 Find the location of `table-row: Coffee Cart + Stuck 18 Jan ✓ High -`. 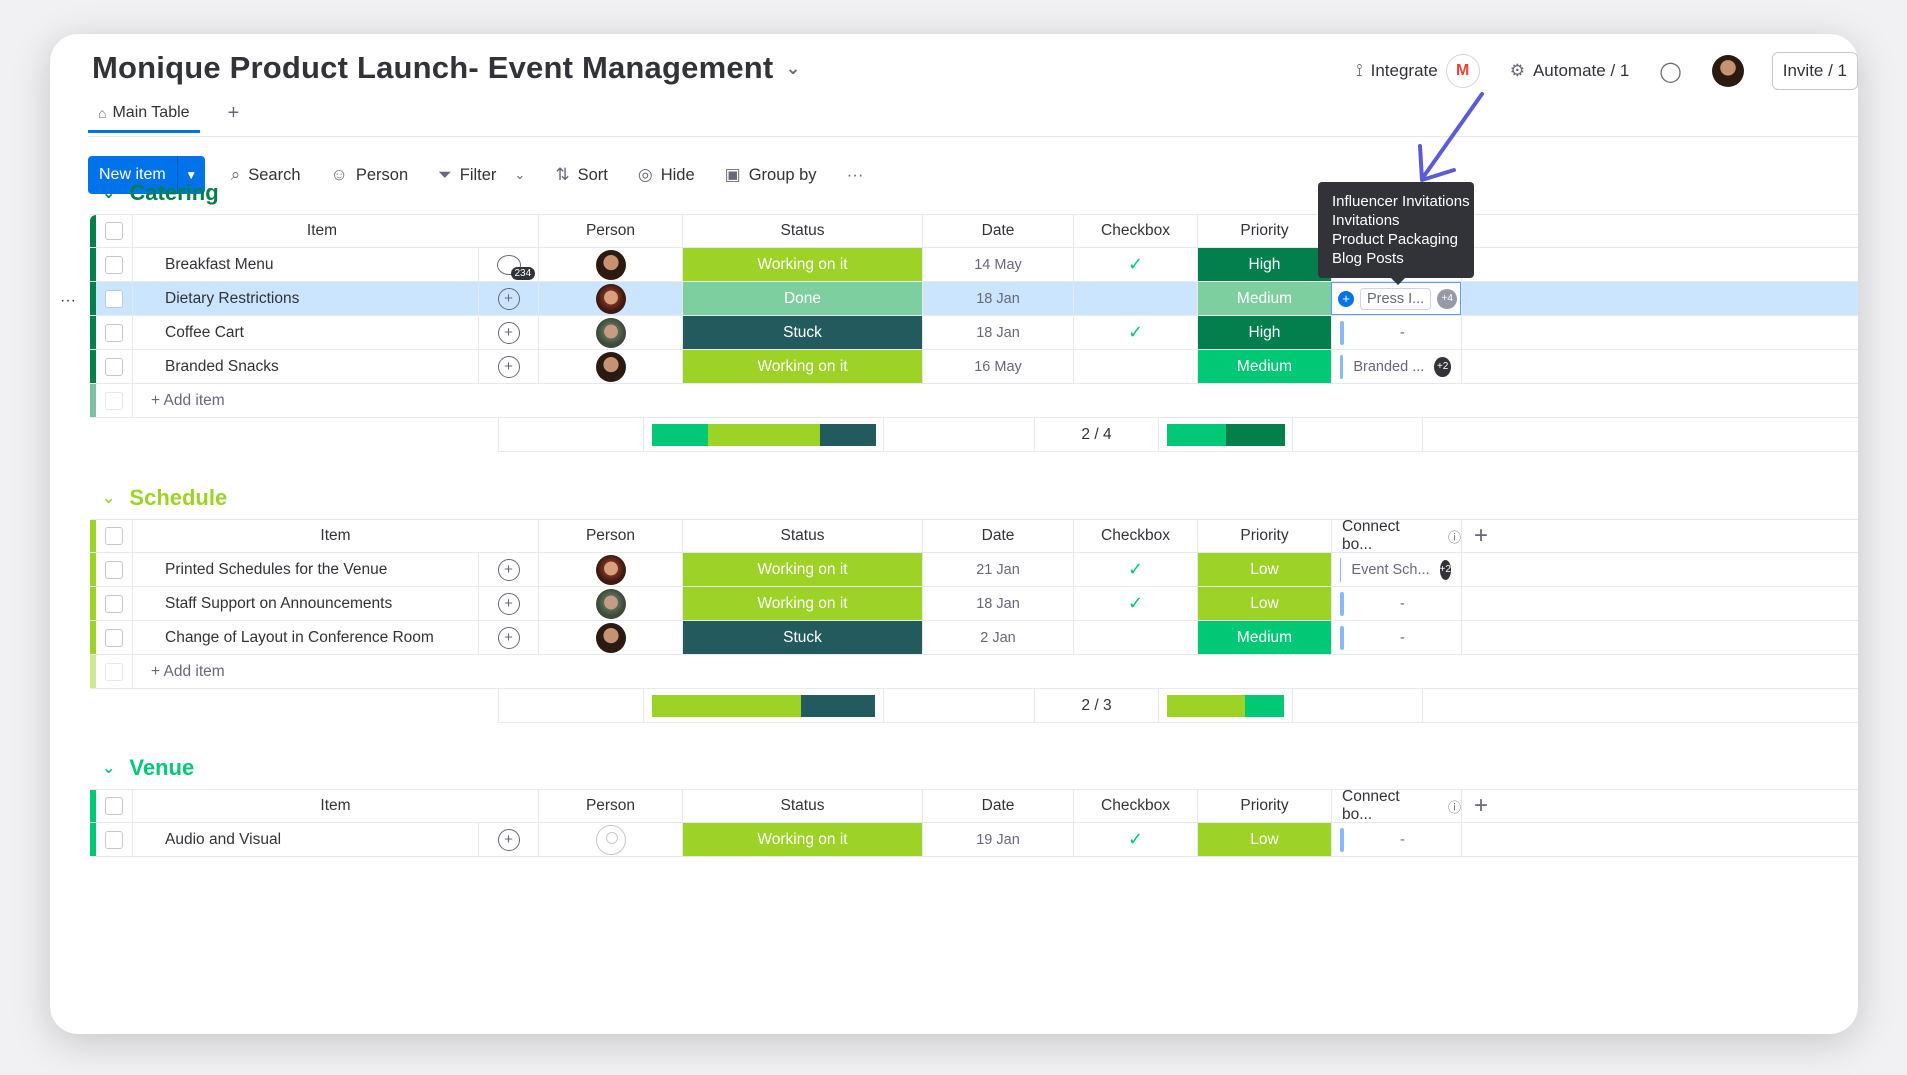

table-row: Coffee Cart + Stuck 18 Jan ✓ High - is located at coordinates (974, 333).